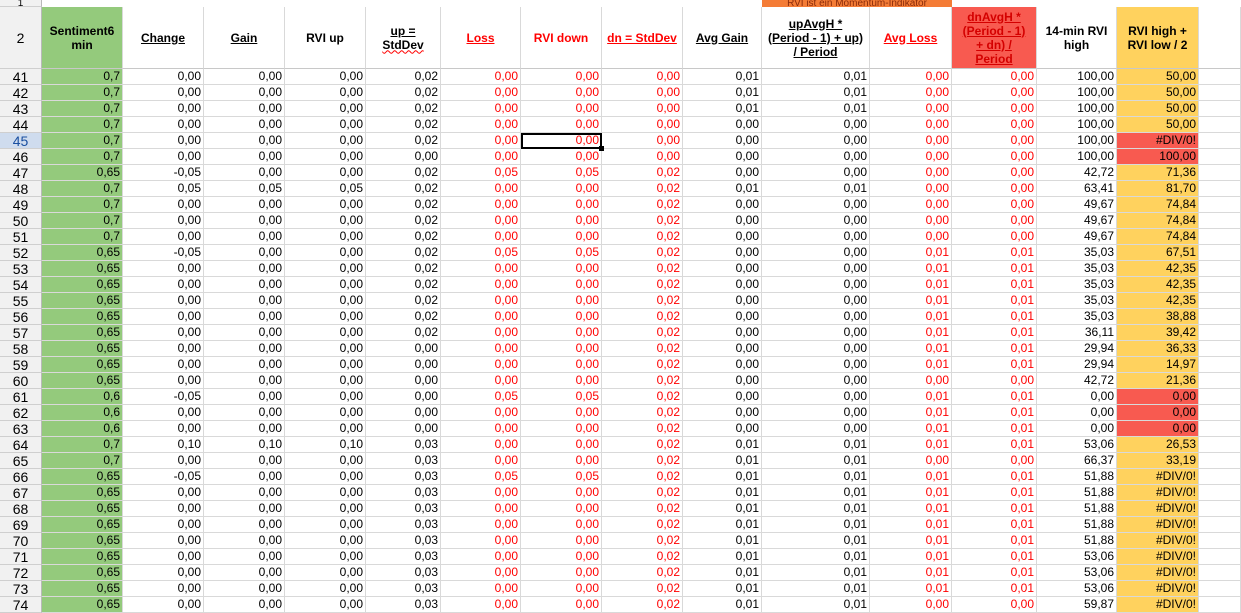 This screenshot has height=613, width=1241. What do you see at coordinates (1158, 221) in the screenshot?
I see `cell-rvi-high-rvi-low-2: 74,84` at bounding box center [1158, 221].